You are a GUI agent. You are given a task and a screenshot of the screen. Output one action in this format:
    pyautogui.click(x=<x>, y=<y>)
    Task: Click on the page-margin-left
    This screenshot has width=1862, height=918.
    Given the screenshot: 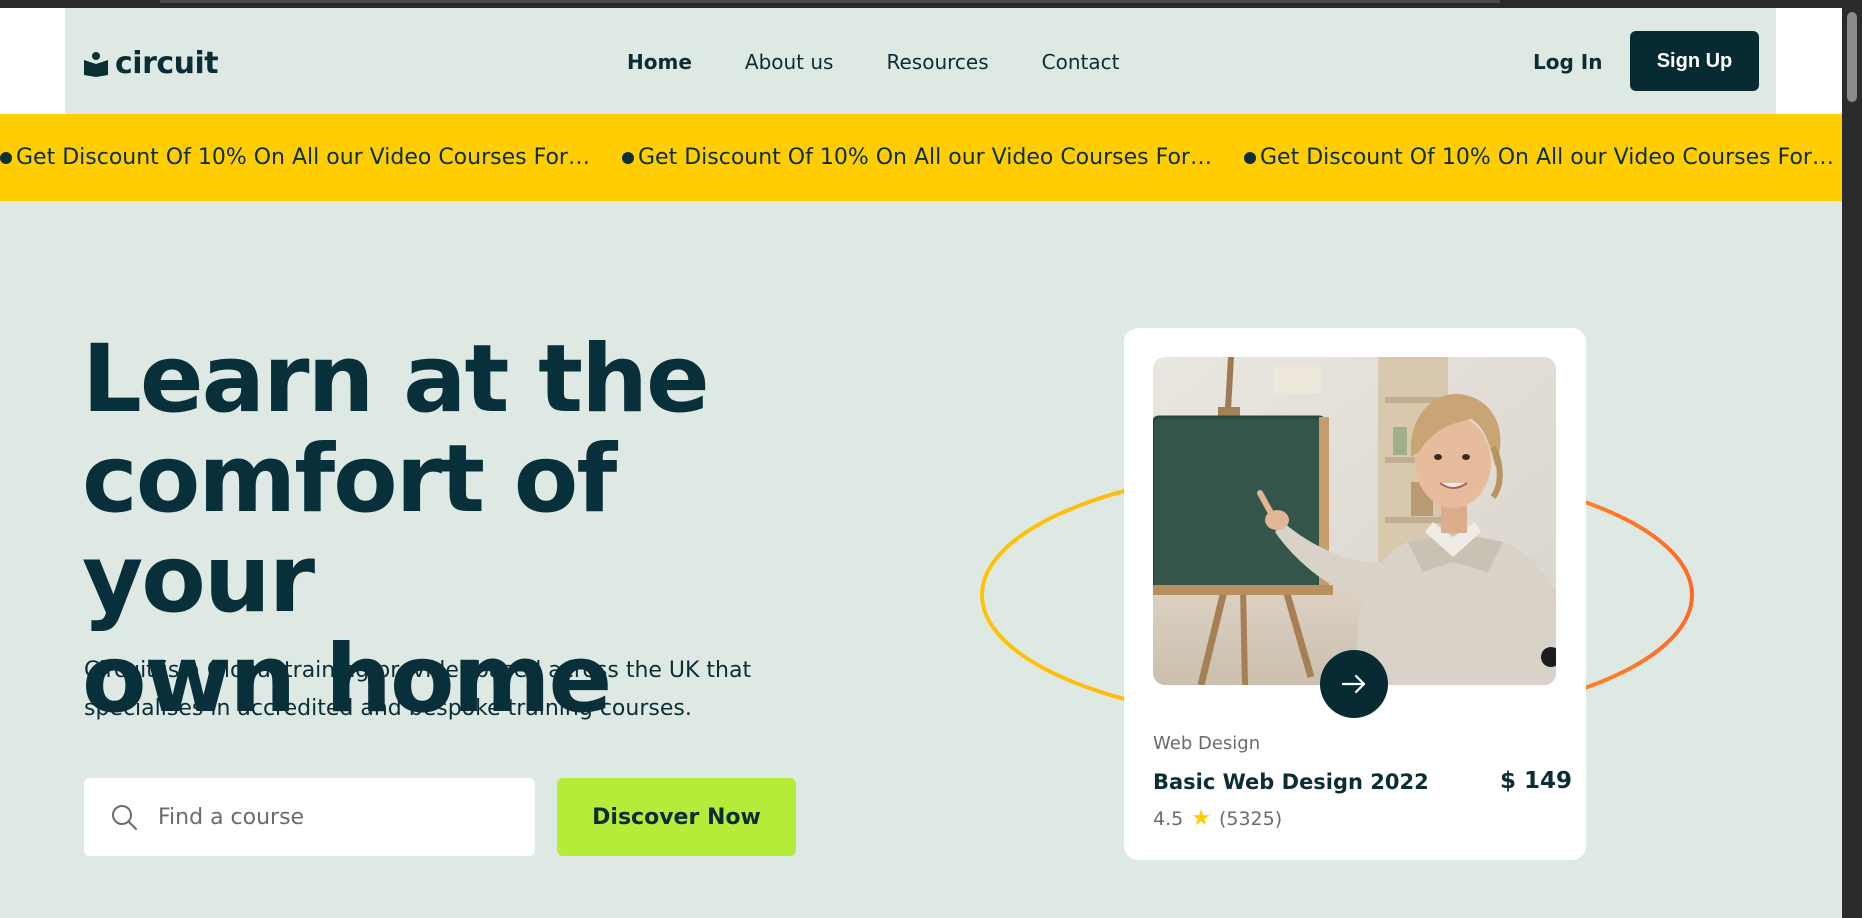 What is the action you would take?
    pyautogui.click(x=32, y=61)
    